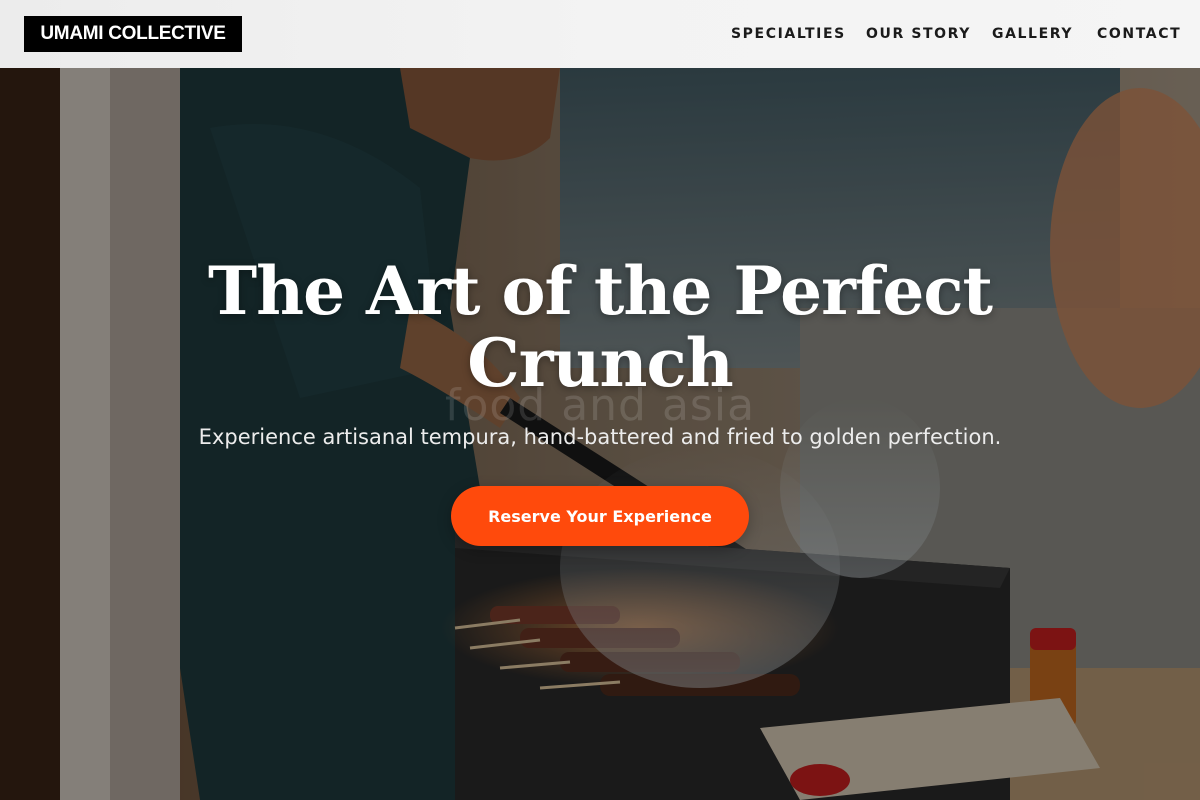 The width and height of the screenshot is (1200, 800). I want to click on hero-title: The Art of the Perfect Crunch, so click(600, 327).